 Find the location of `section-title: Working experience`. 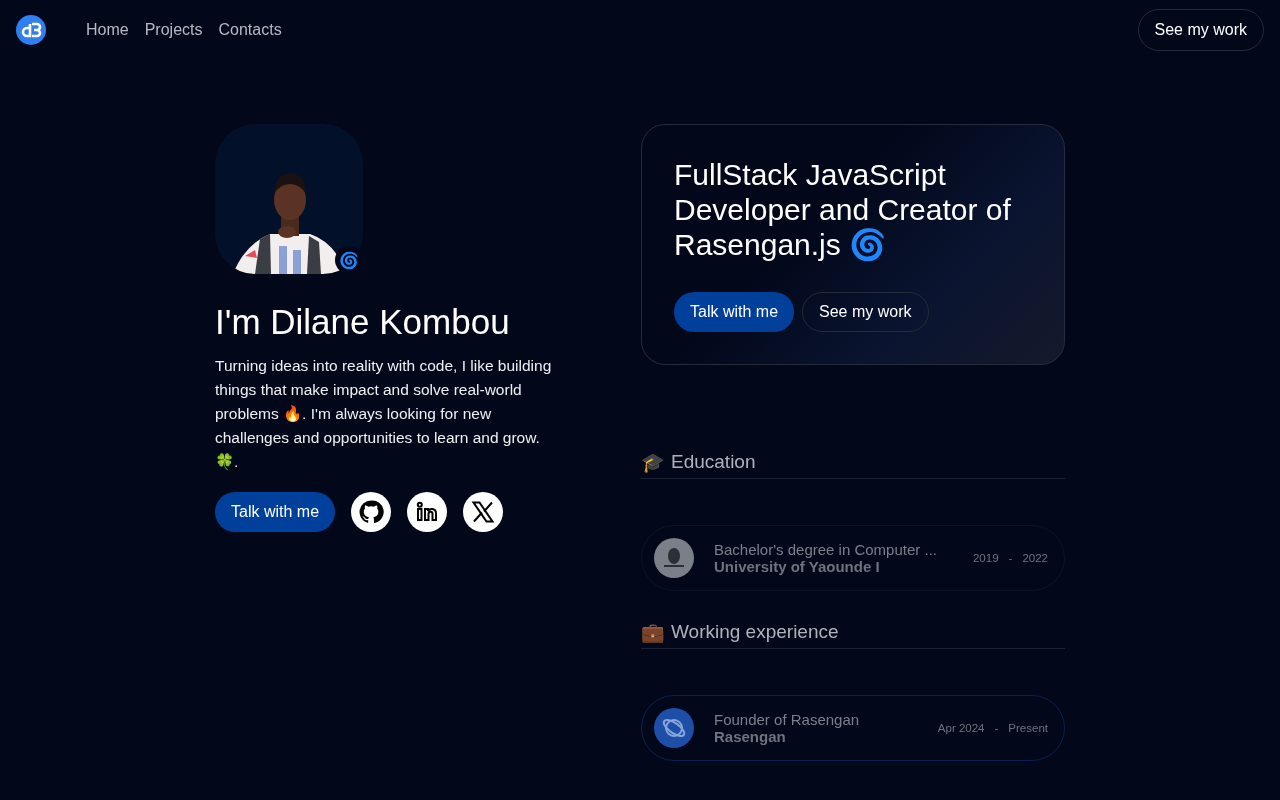

section-title: Working experience is located at coordinates (755, 632).